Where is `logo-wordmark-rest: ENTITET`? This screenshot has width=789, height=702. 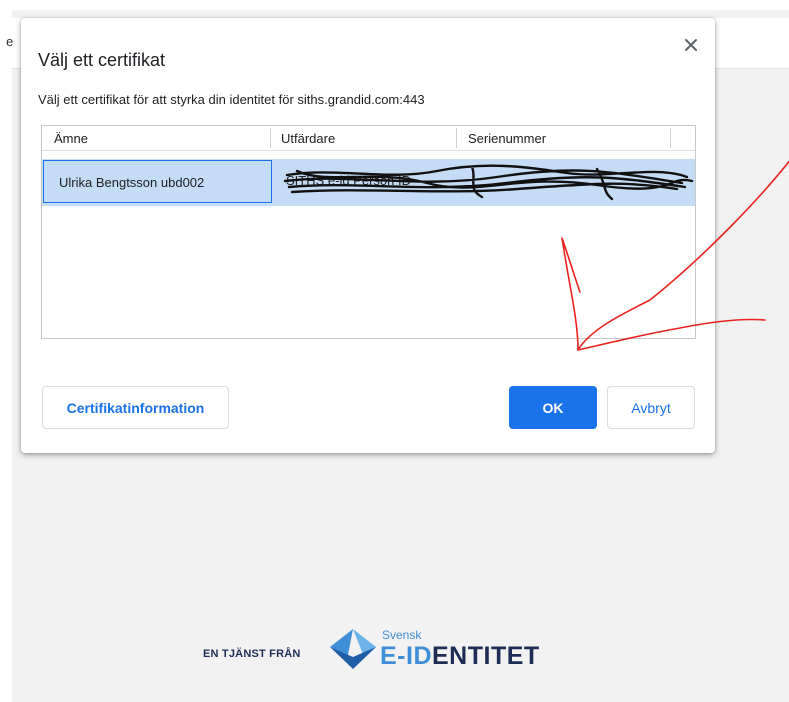 logo-wordmark-rest: ENTITET is located at coordinates (486, 656).